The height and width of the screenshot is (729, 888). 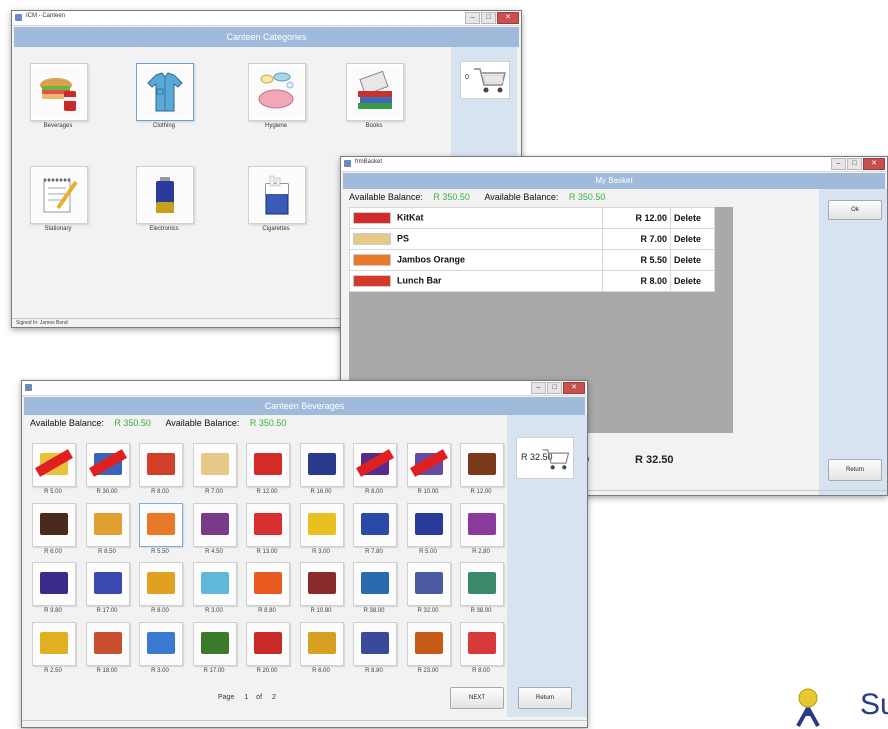 I want to click on category-label: Beverages, so click(x=58, y=126).